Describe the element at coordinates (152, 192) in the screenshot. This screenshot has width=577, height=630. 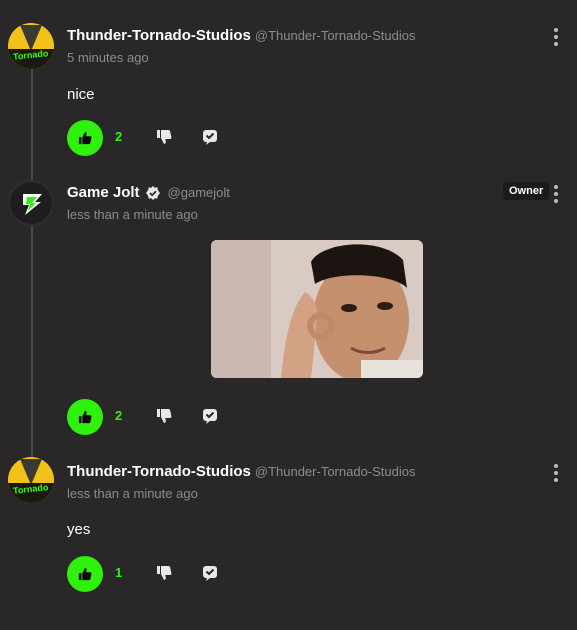
I see `verified-badge-icon` at that location.